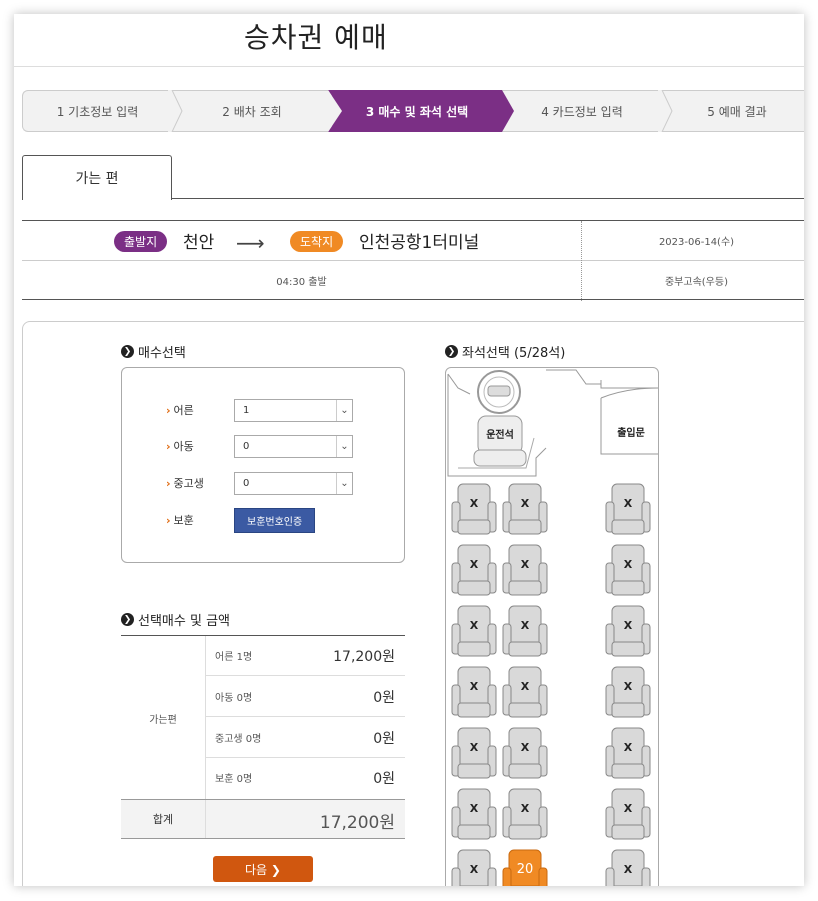 The width and height of the screenshot is (818, 901). I want to click on student-count-select: 0 ⌄, so click(293, 483).